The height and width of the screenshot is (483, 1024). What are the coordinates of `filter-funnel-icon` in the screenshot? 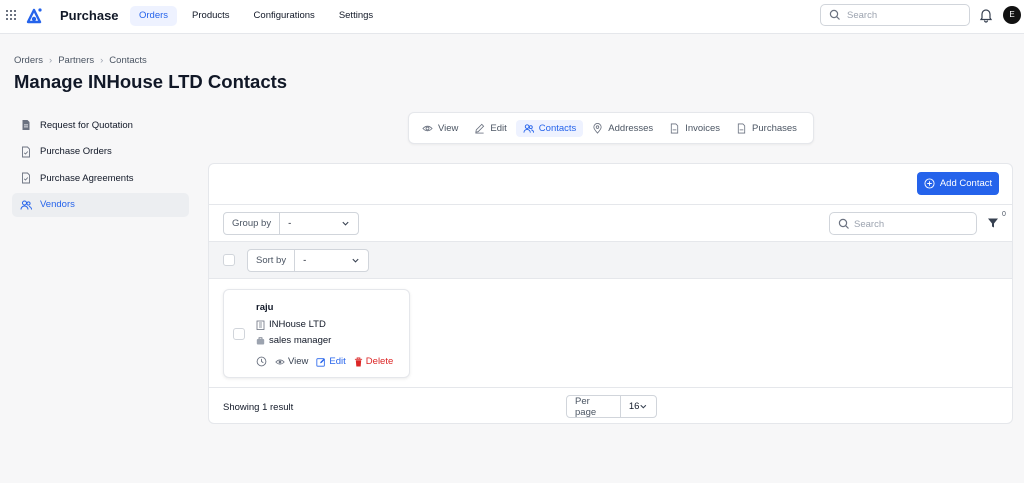 It's located at (993, 223).